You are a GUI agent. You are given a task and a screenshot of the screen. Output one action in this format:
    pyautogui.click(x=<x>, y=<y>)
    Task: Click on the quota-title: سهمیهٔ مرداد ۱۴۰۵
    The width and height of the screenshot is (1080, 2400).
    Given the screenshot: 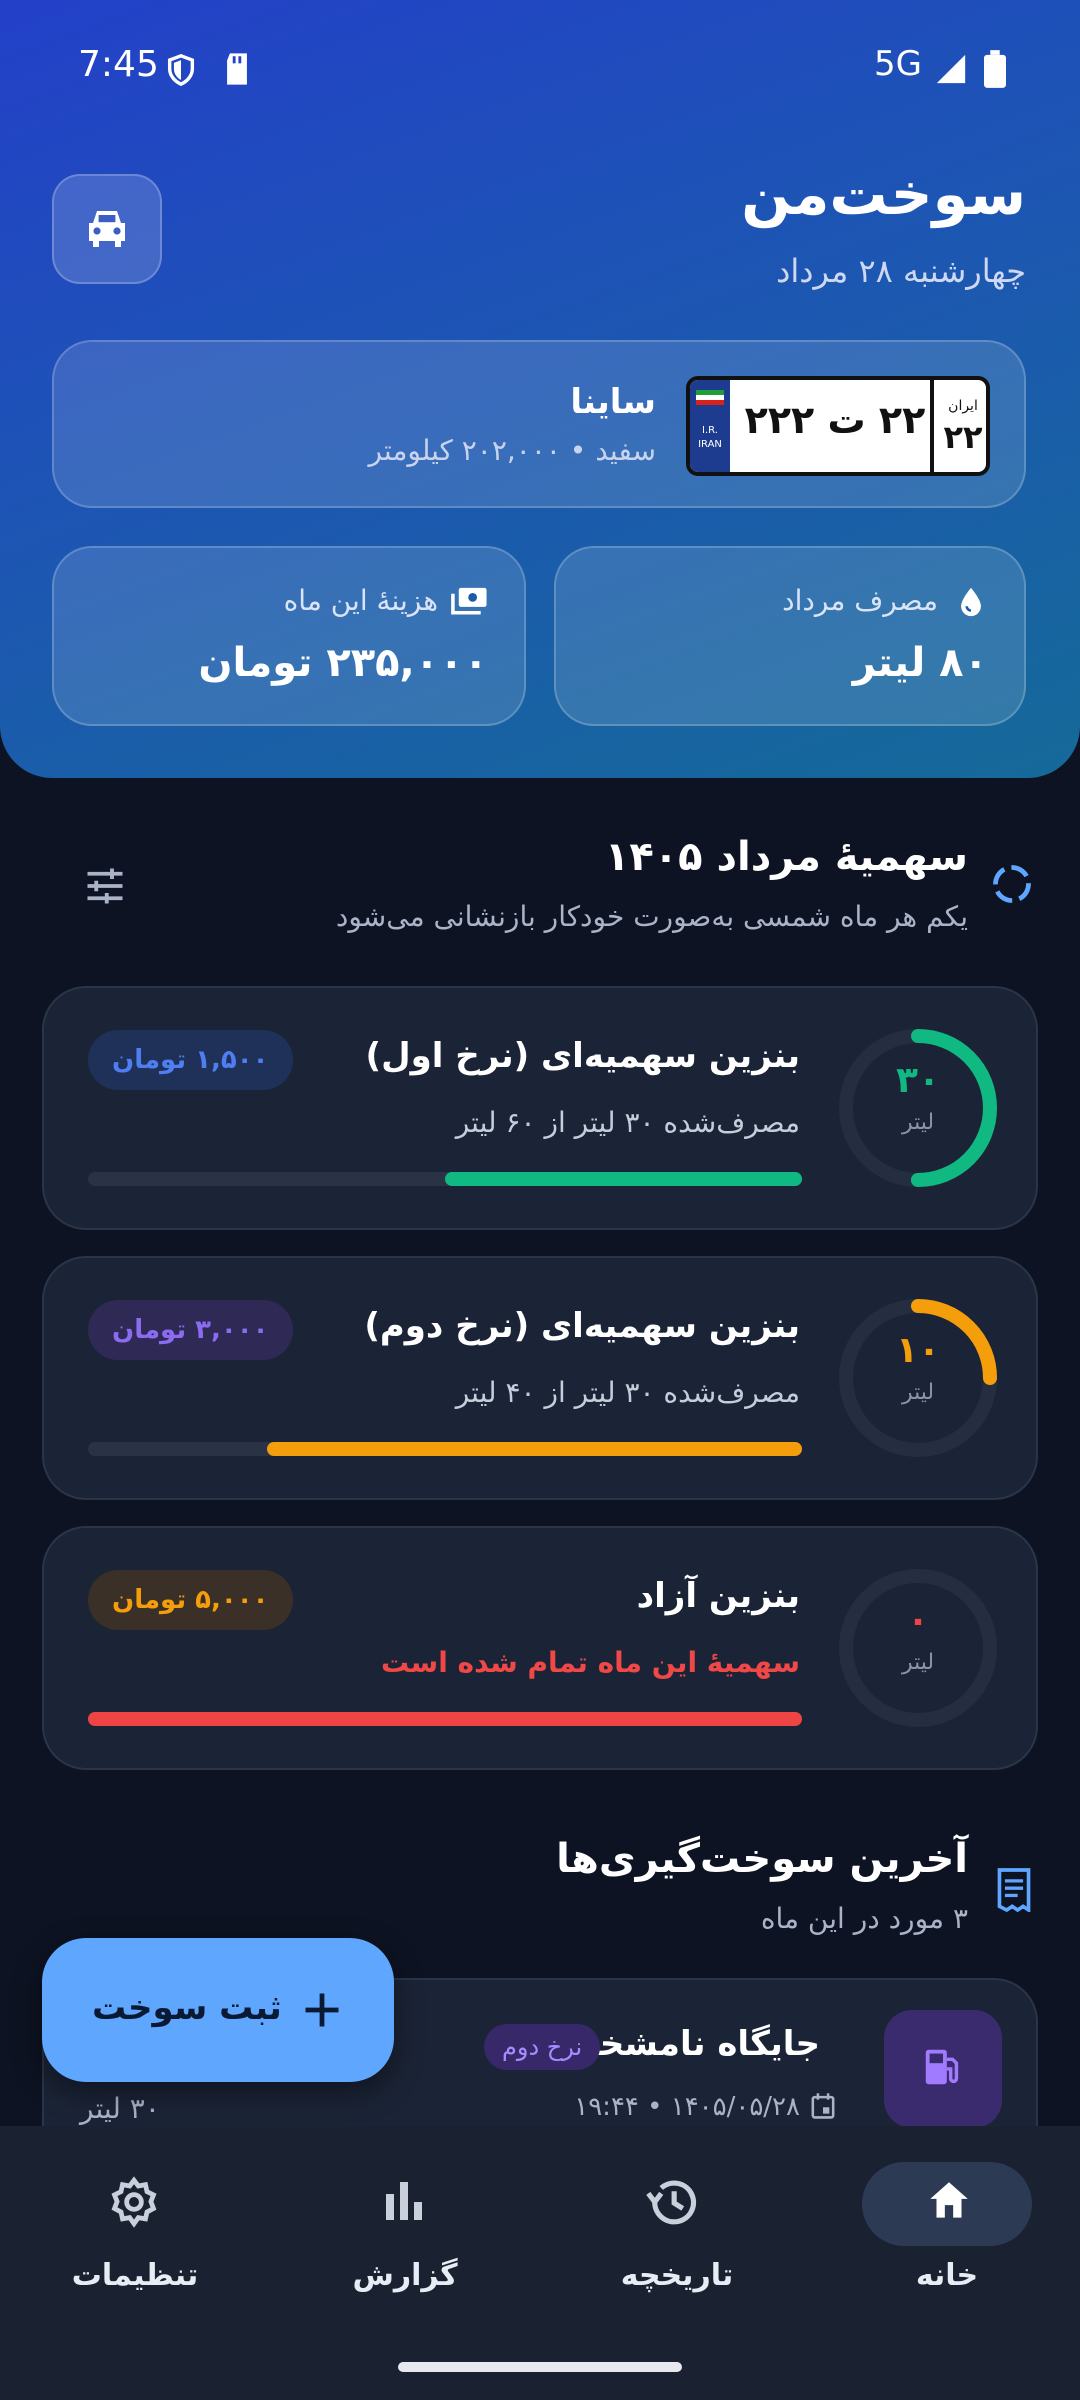 What is the action you would take?
    pyautogui.click(x=786, y=857)
    